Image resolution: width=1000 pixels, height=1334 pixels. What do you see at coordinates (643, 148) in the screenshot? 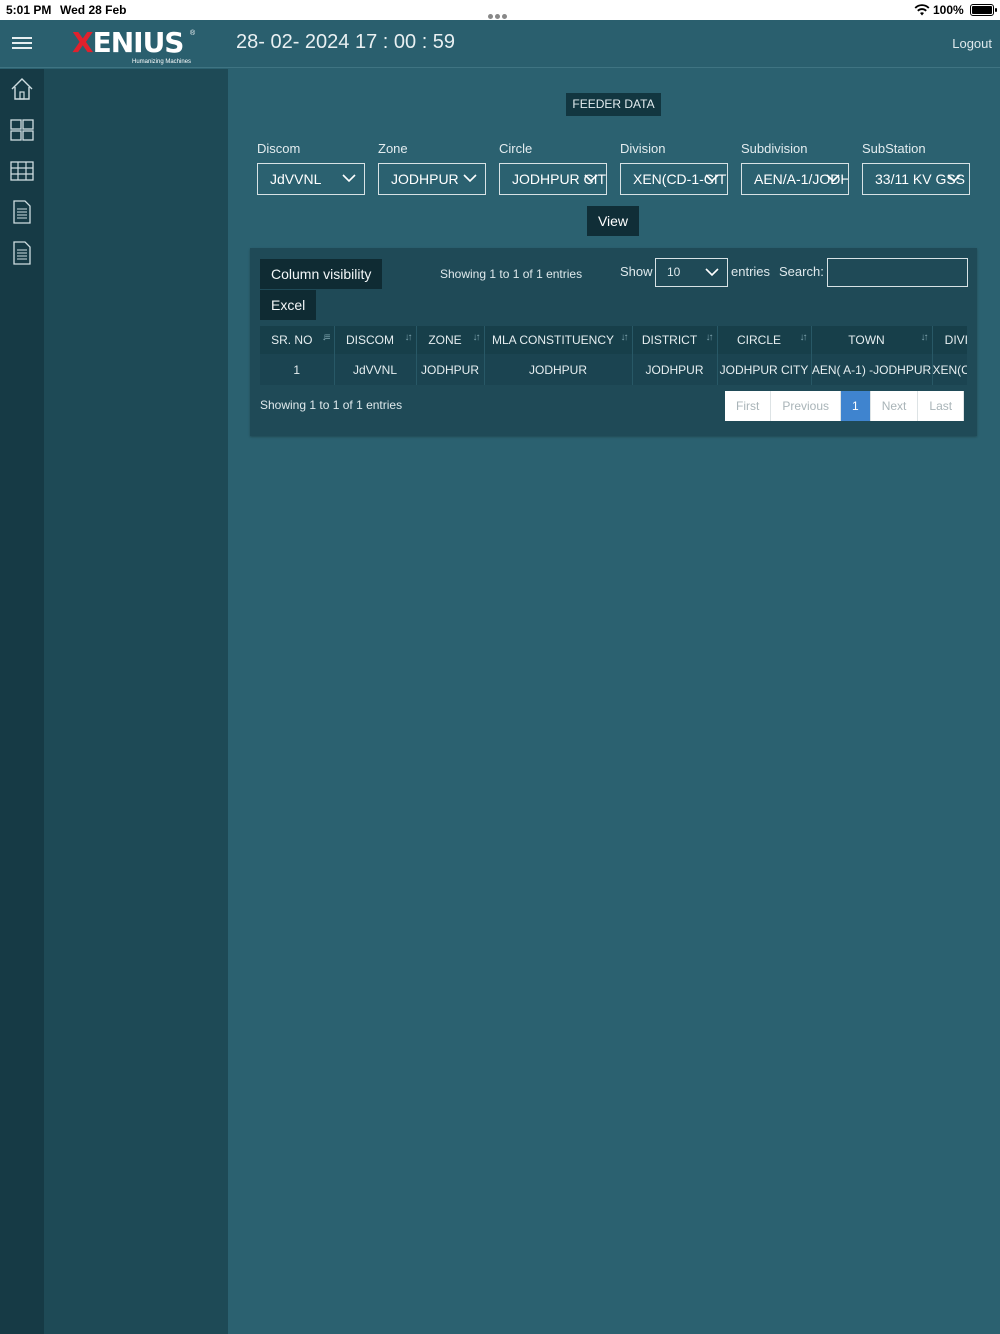
I see `filter-division-label: Division` at bounding box center [643, 148].